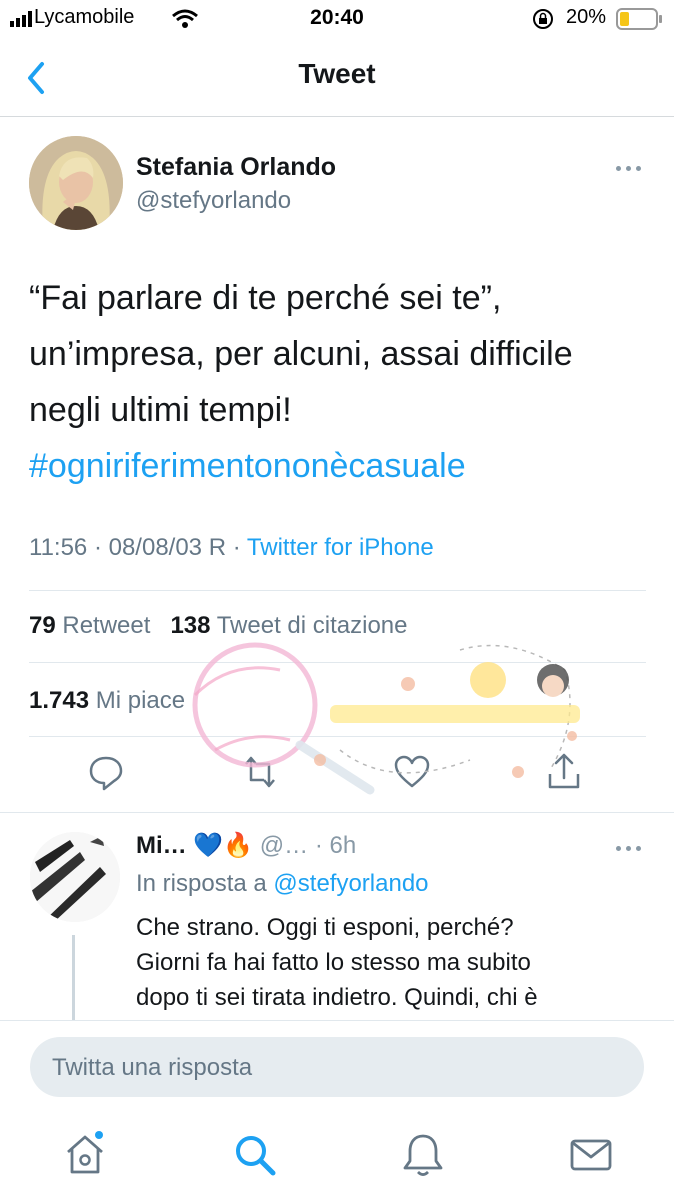  I want to click on quote-label: Tweet di citazione, so click(312, 625).